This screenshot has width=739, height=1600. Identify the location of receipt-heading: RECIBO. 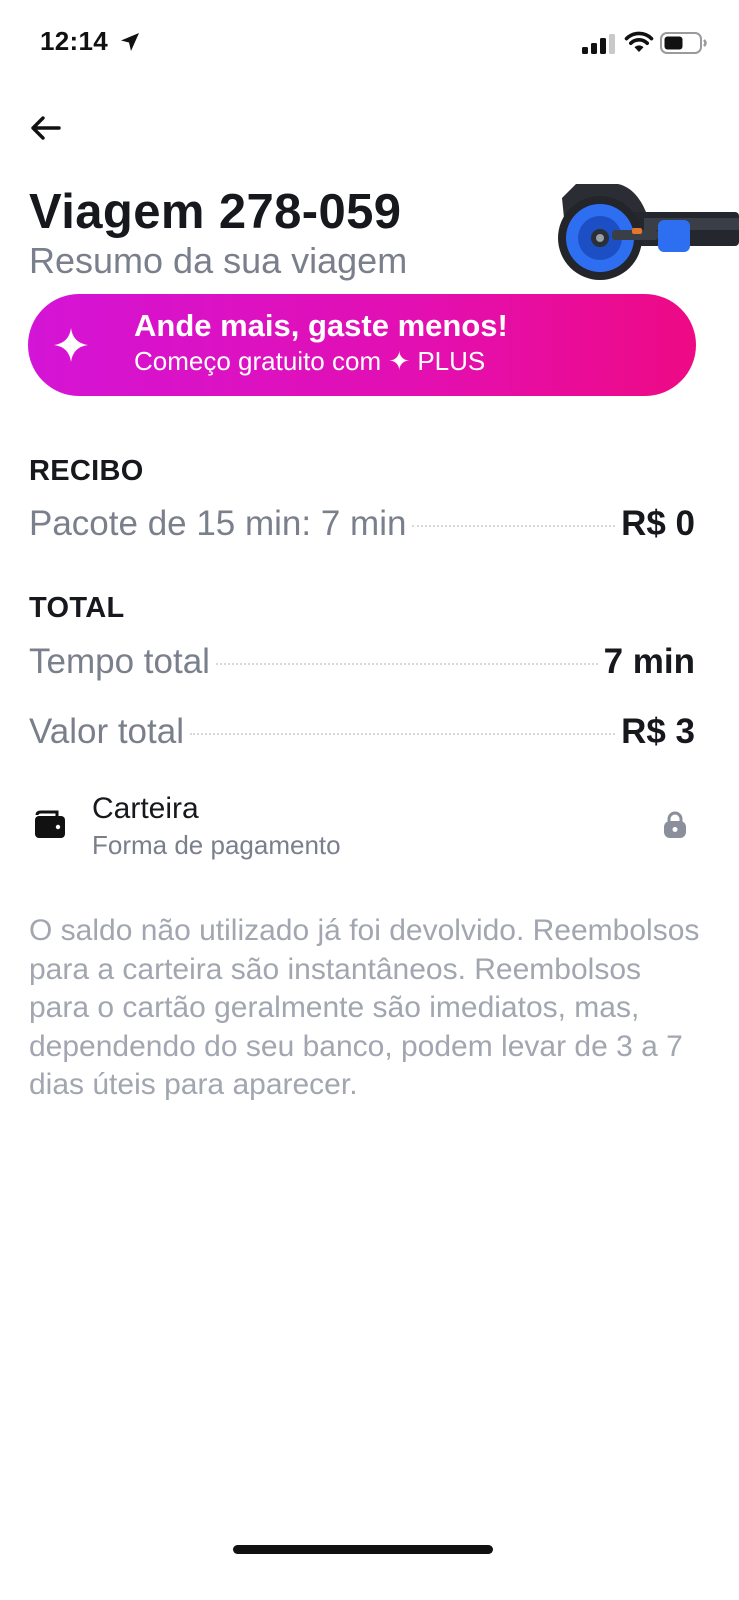
(86, 471).